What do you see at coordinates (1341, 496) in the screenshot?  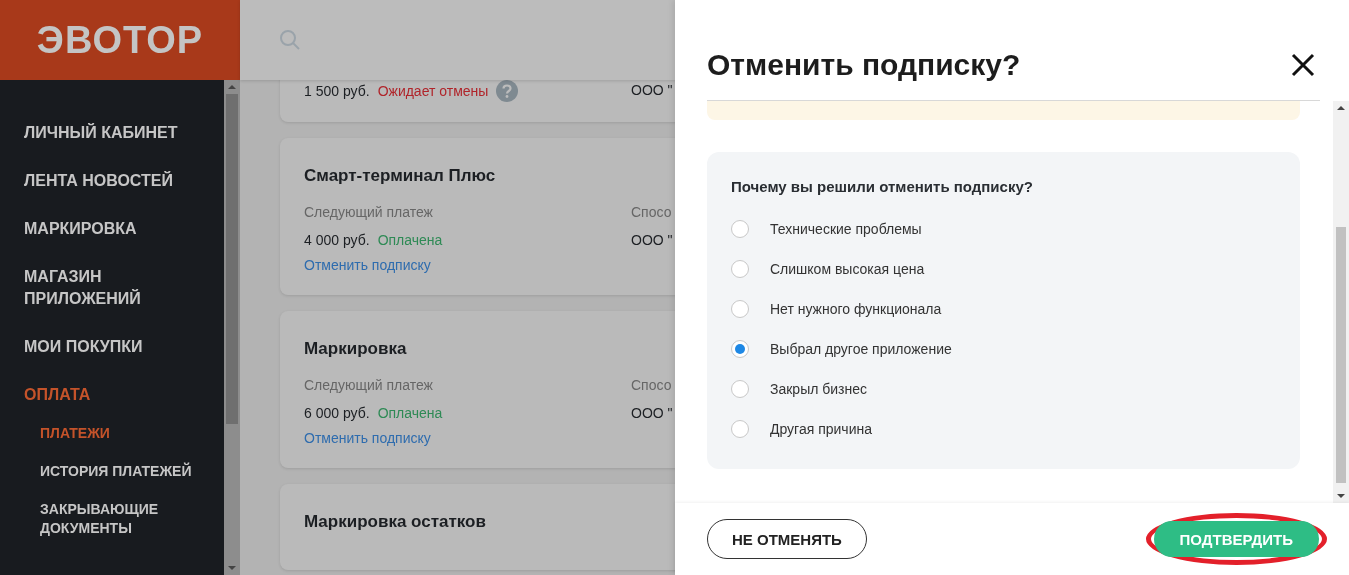 I see `scroll-down-icon` at bounding box center [1341, 496].